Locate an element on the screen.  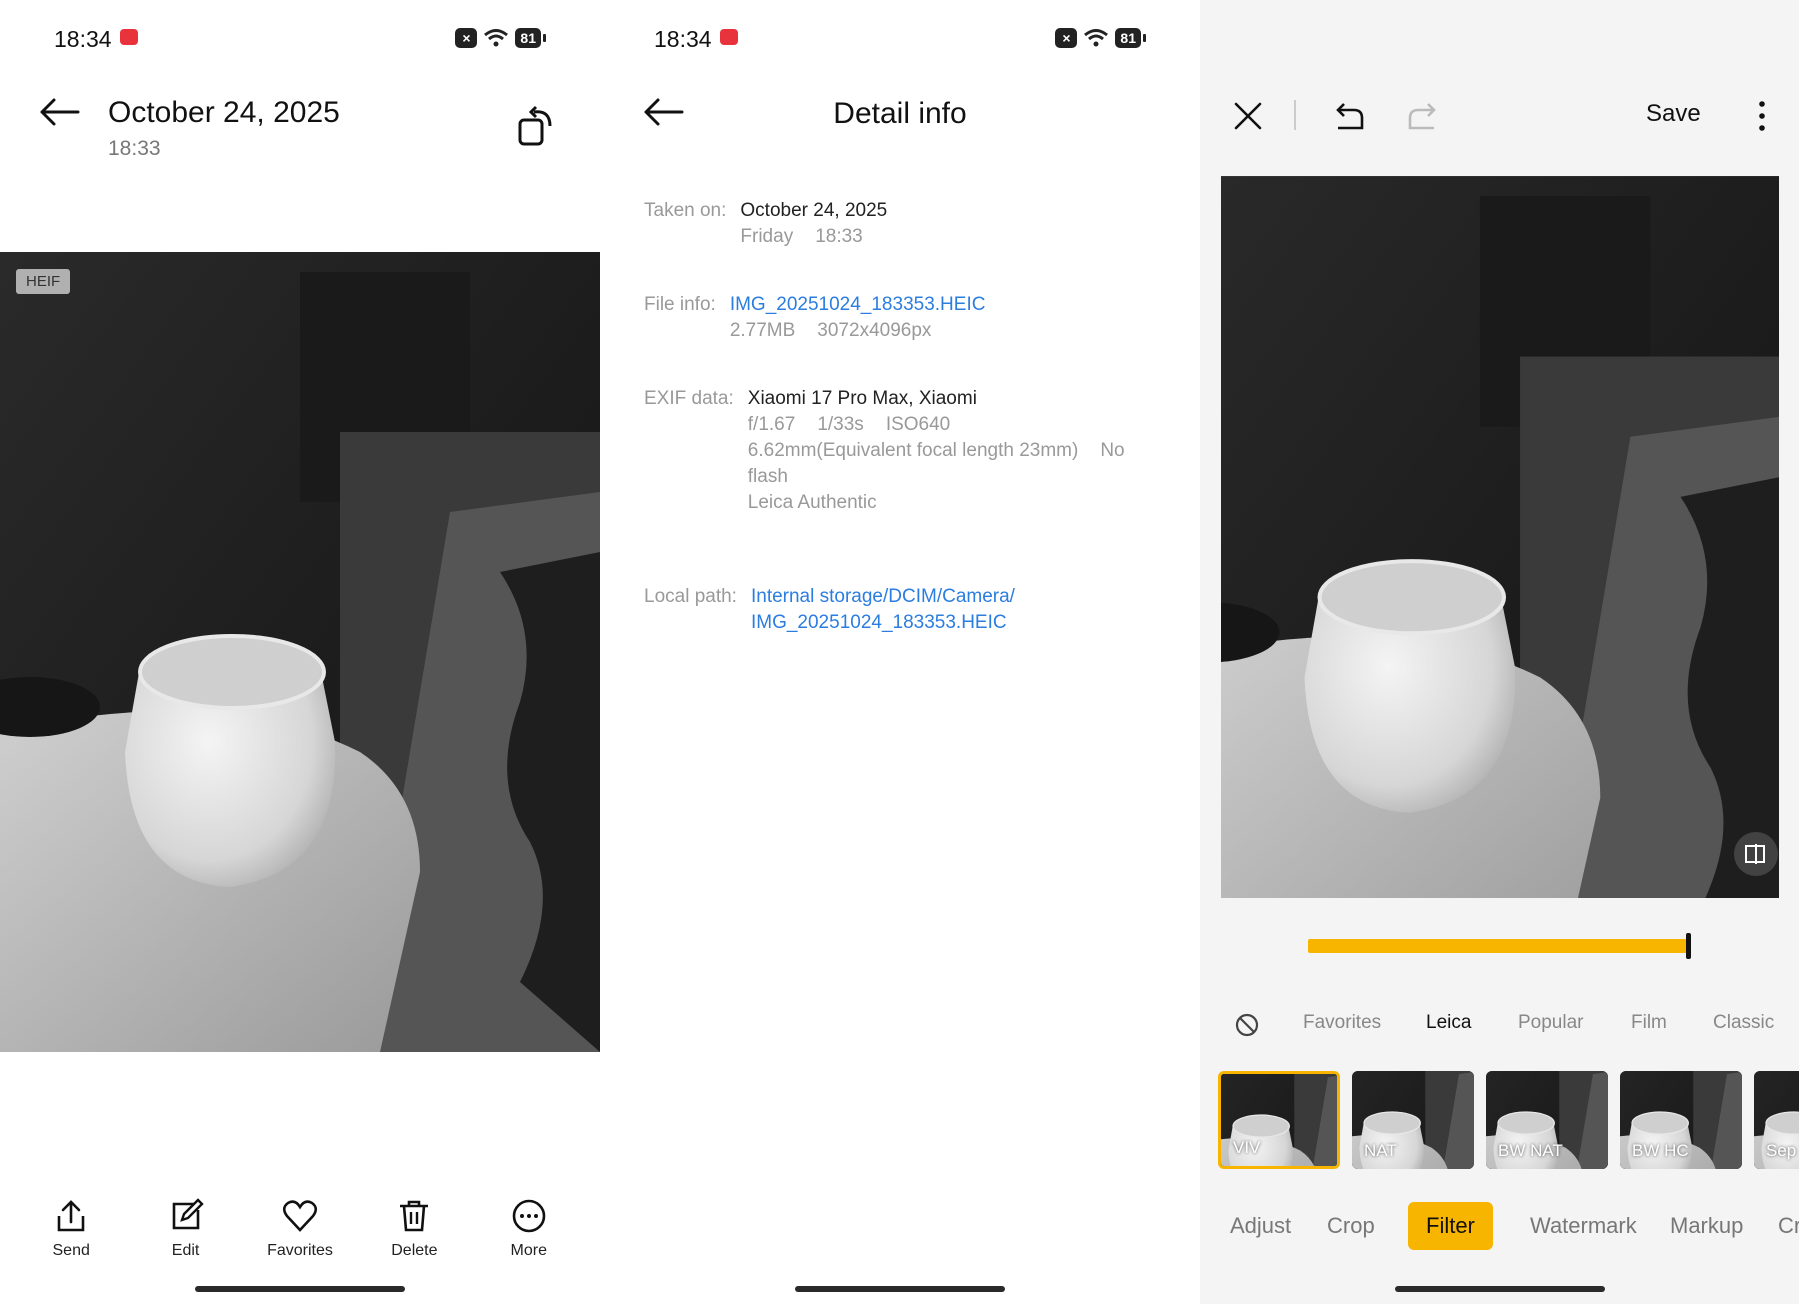
send-button: Send is located at coordinates (71, 1229).